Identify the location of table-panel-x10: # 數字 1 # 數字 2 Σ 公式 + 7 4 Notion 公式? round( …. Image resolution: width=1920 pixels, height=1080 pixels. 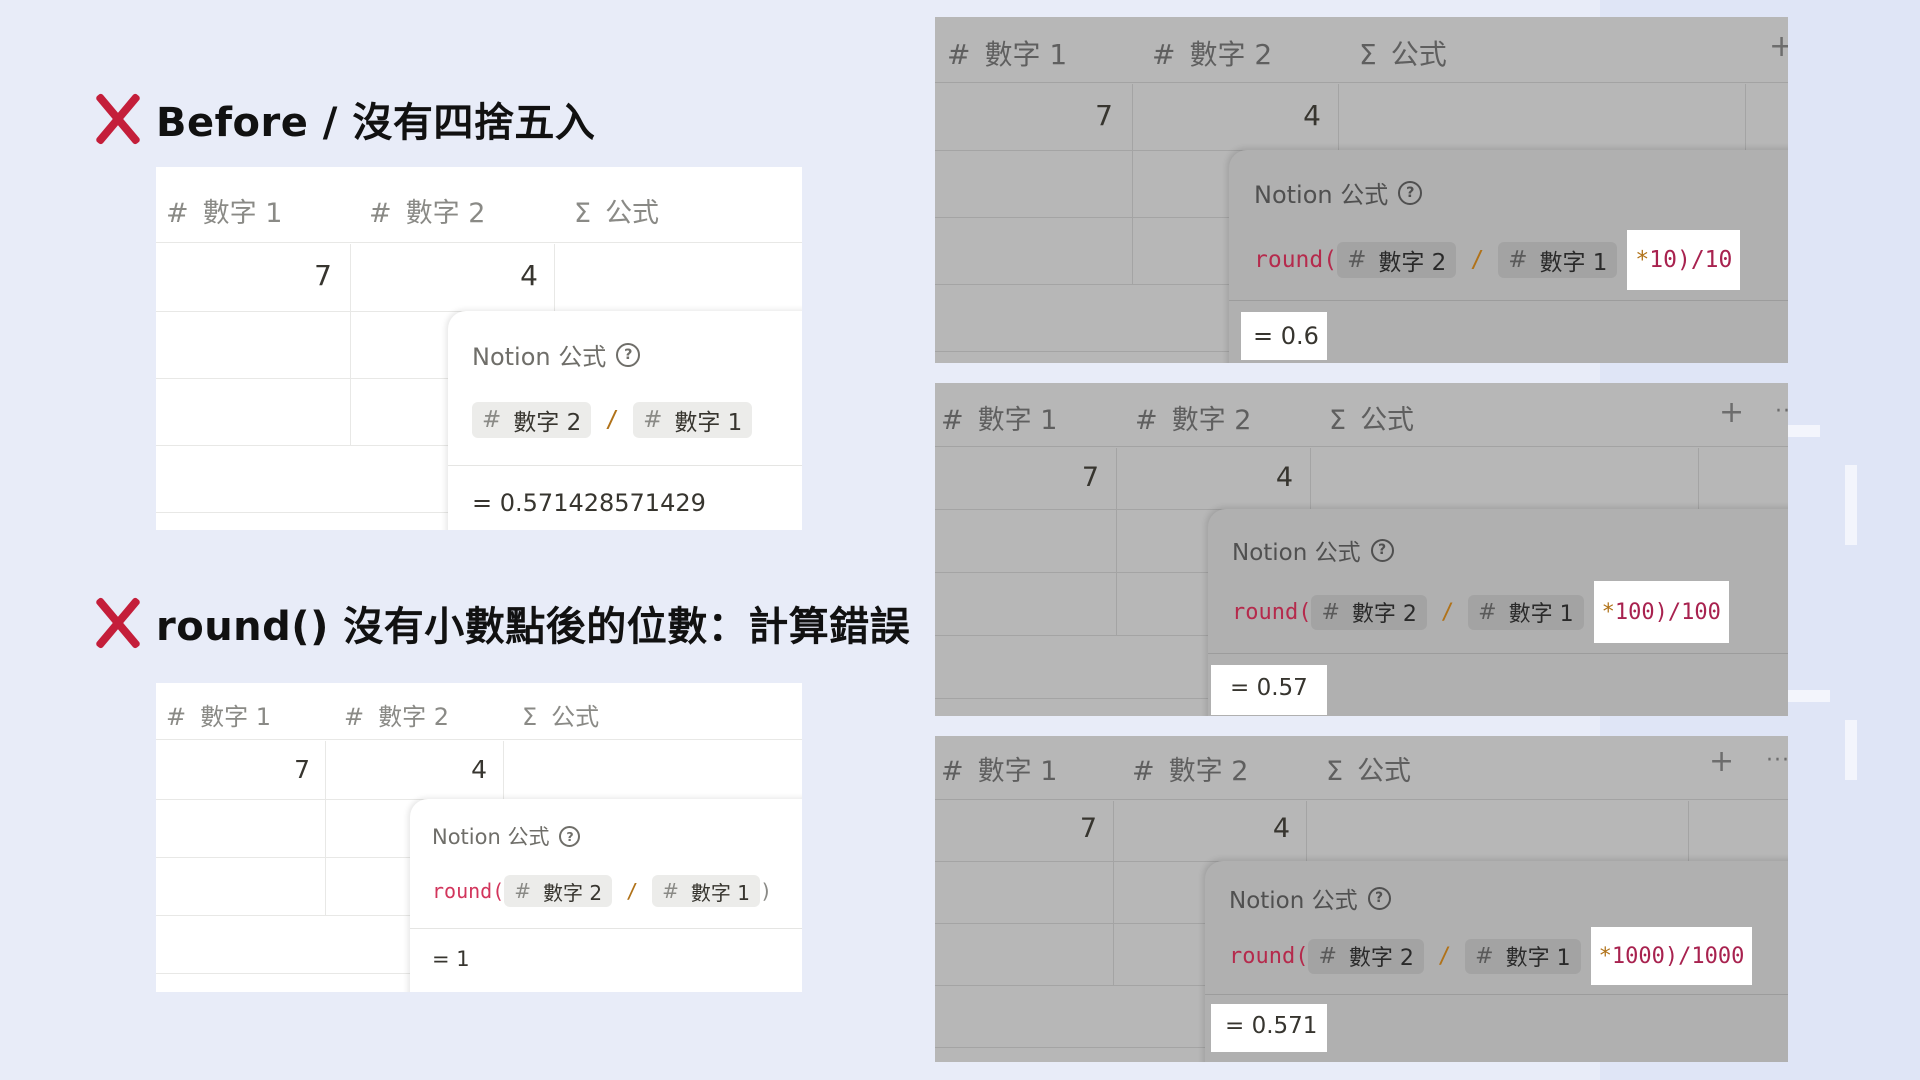
(1361, 190).